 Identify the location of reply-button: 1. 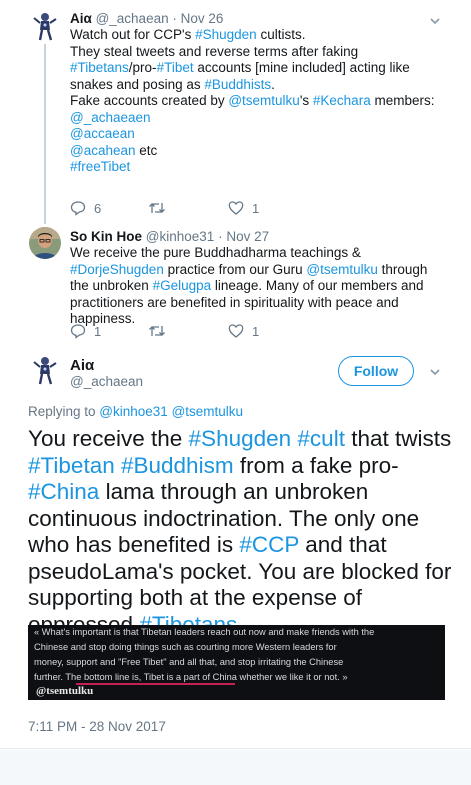
(87, 331).